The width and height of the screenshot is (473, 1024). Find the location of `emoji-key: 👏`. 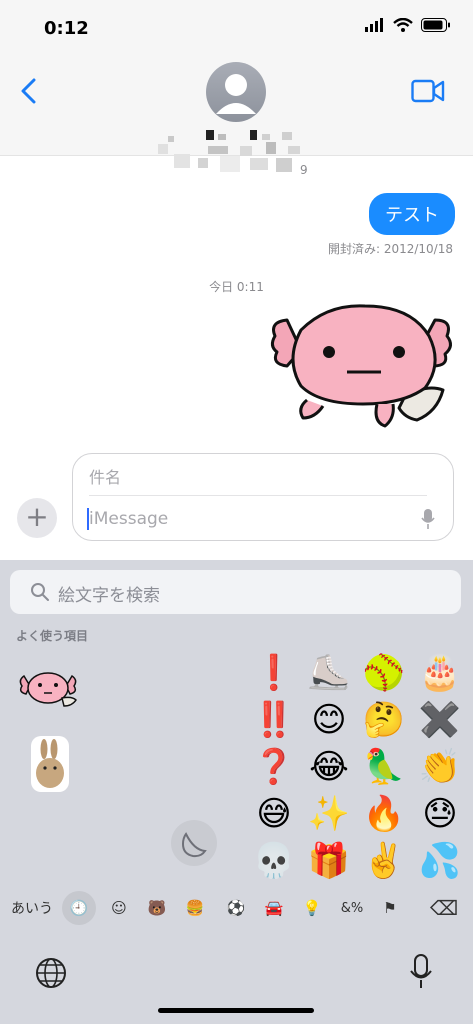

emoji-key: 👏 is located at coordinates (440, 767).